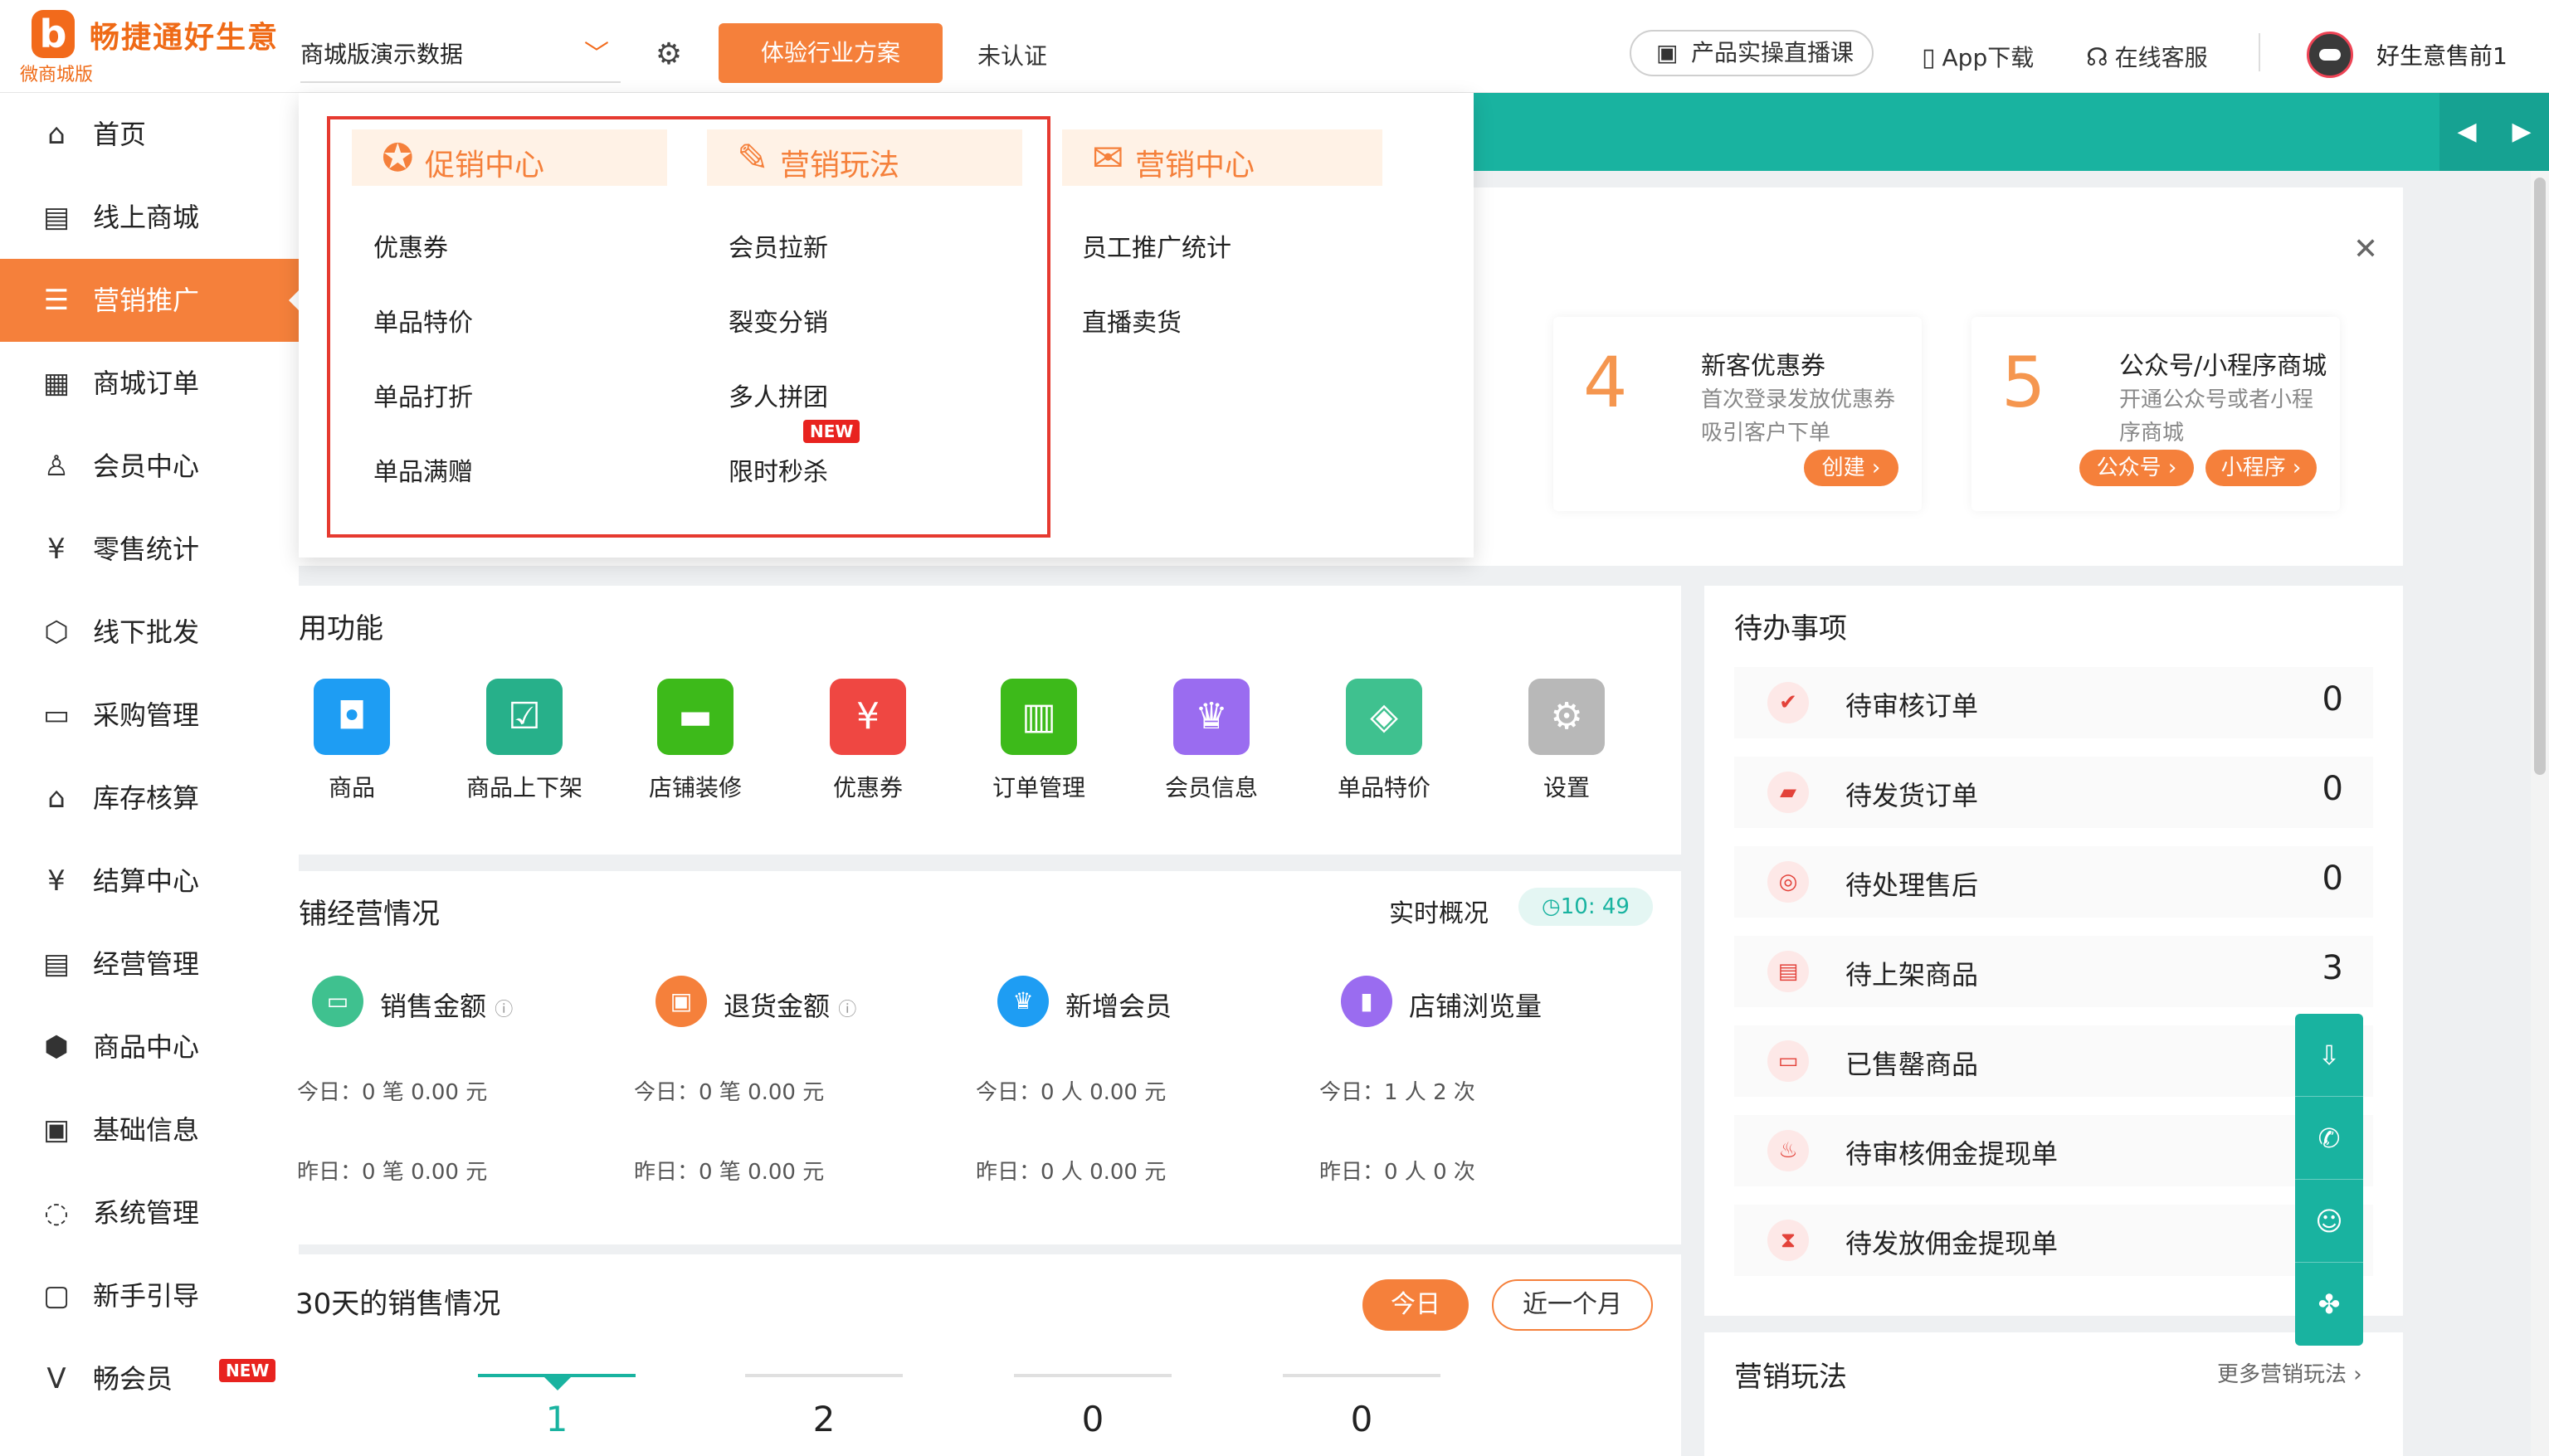  Describe the element at coordinates (351, 741) in the screenshot. I see `function-product: ◘ 商品` at that location.